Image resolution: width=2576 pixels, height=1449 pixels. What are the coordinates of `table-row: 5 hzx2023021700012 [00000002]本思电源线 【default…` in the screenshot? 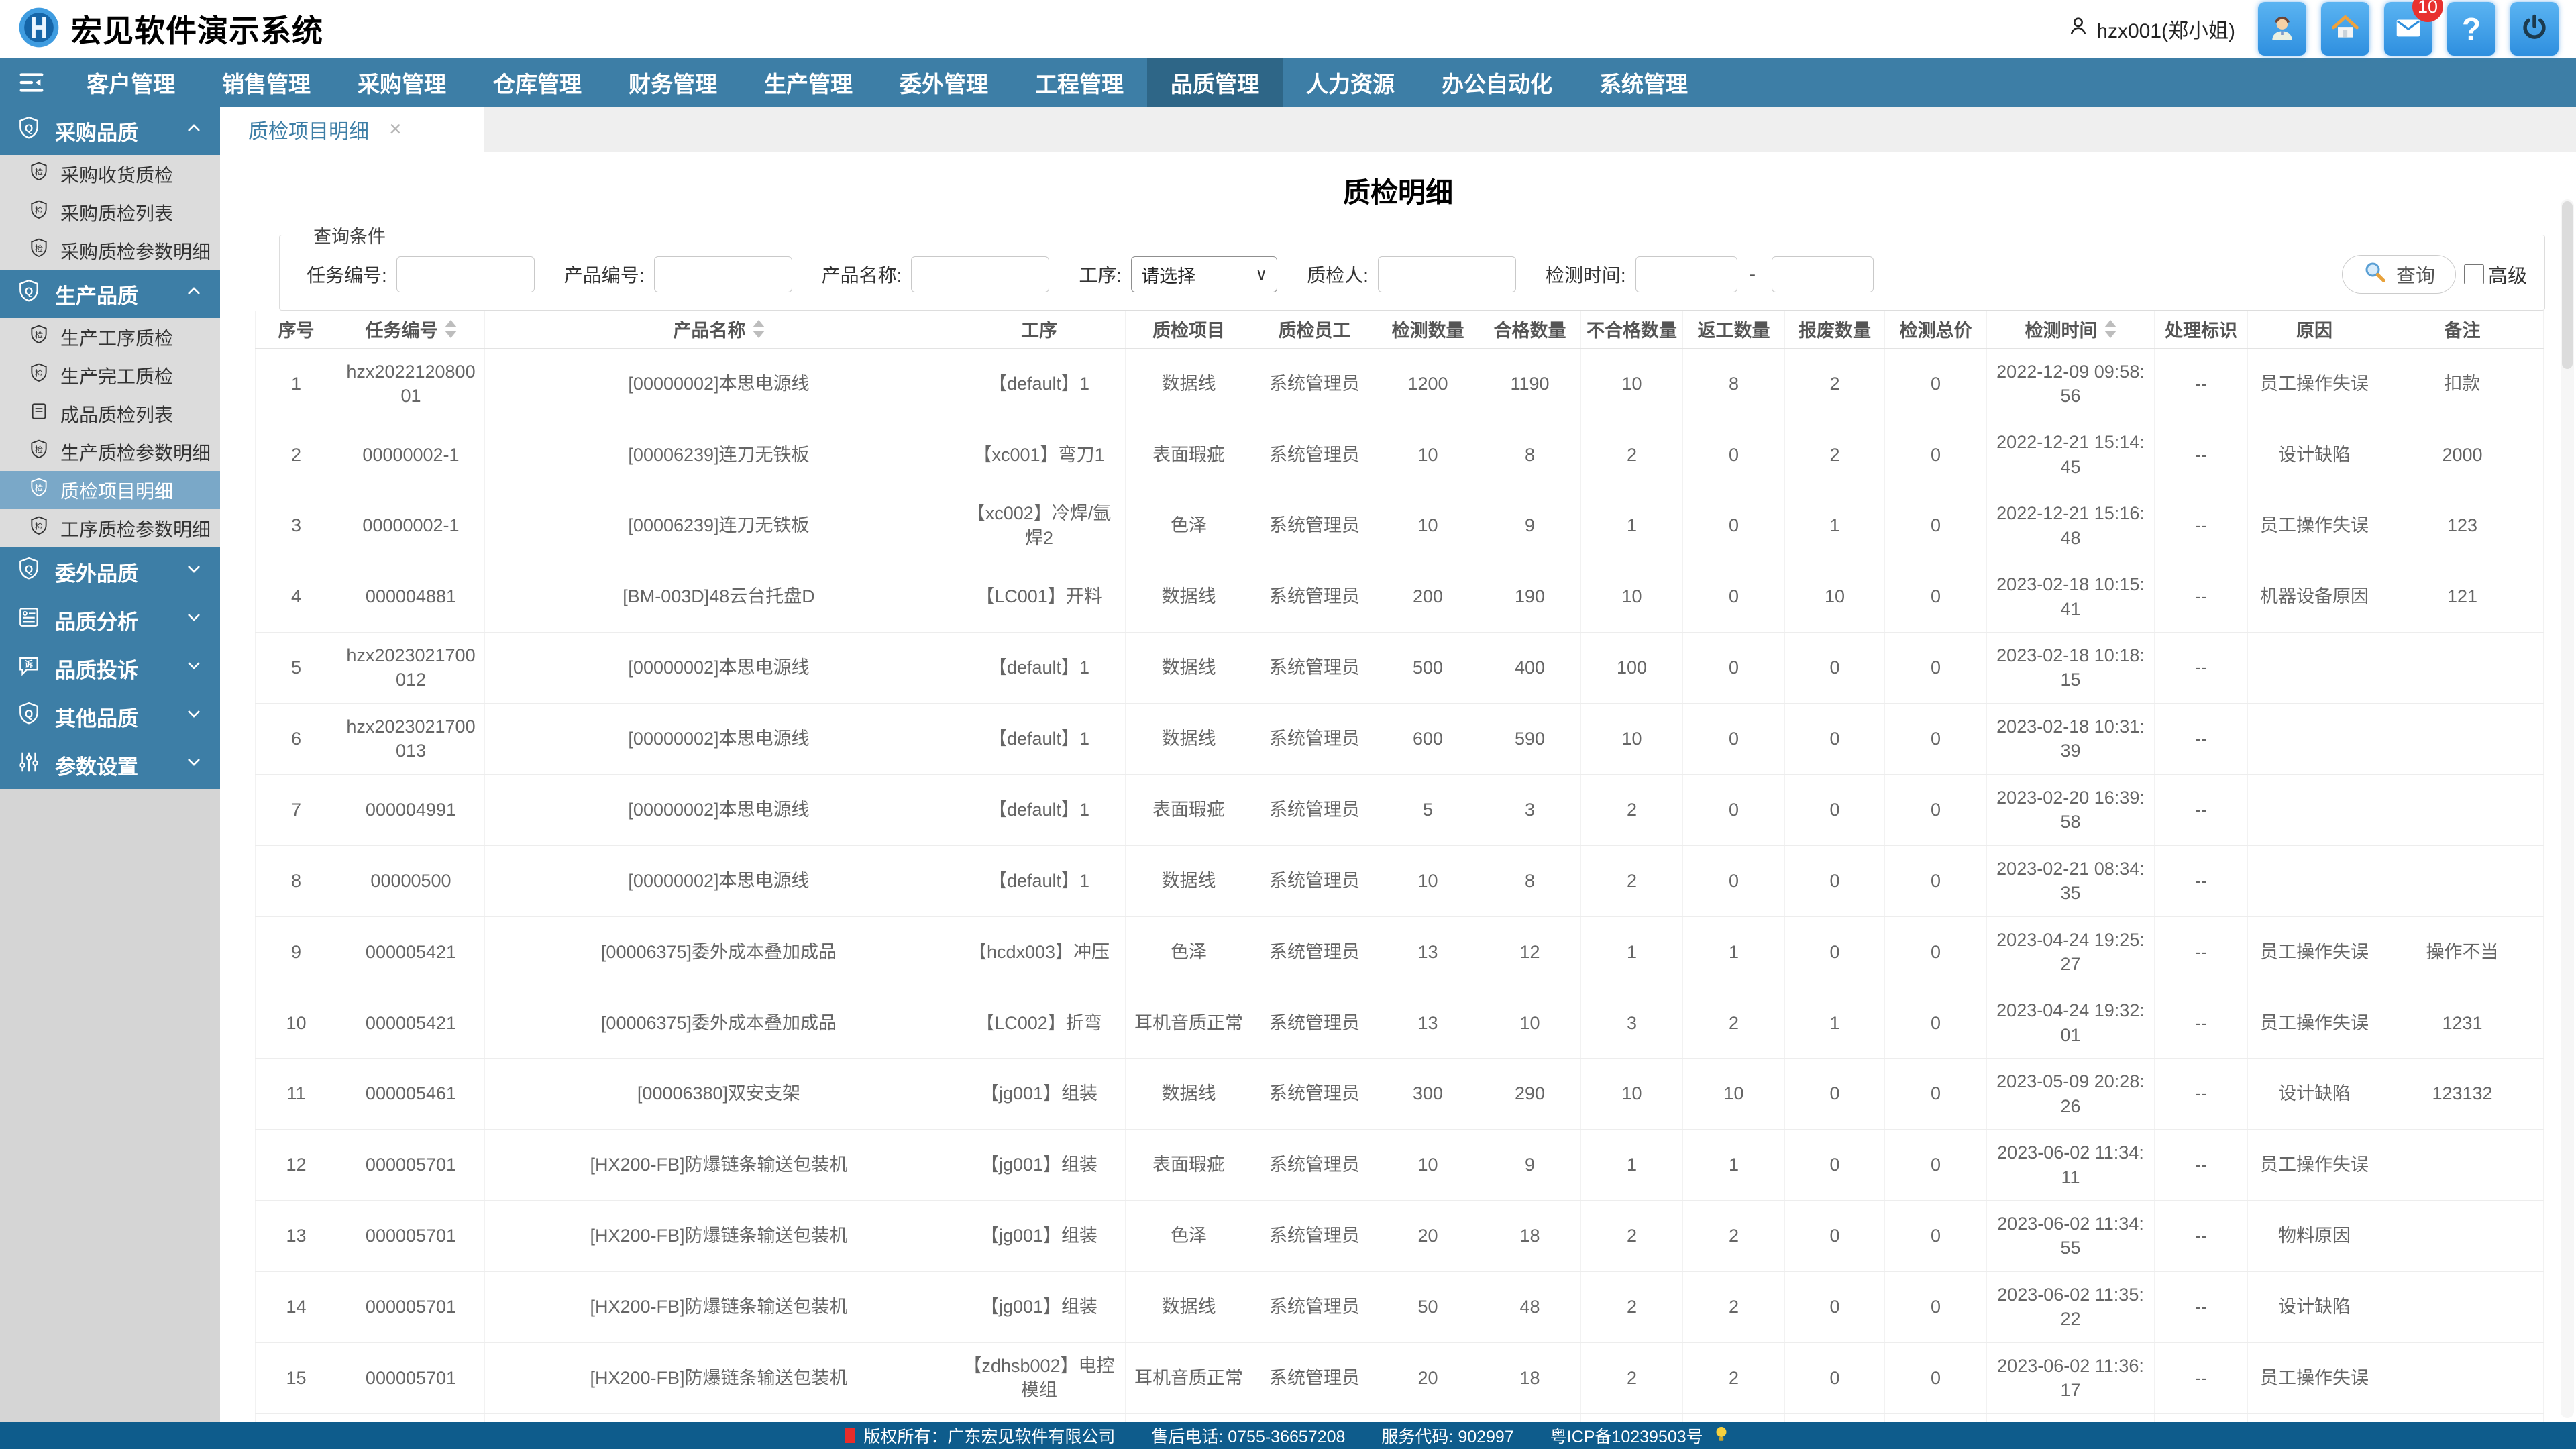 It's located at (1399, 668).